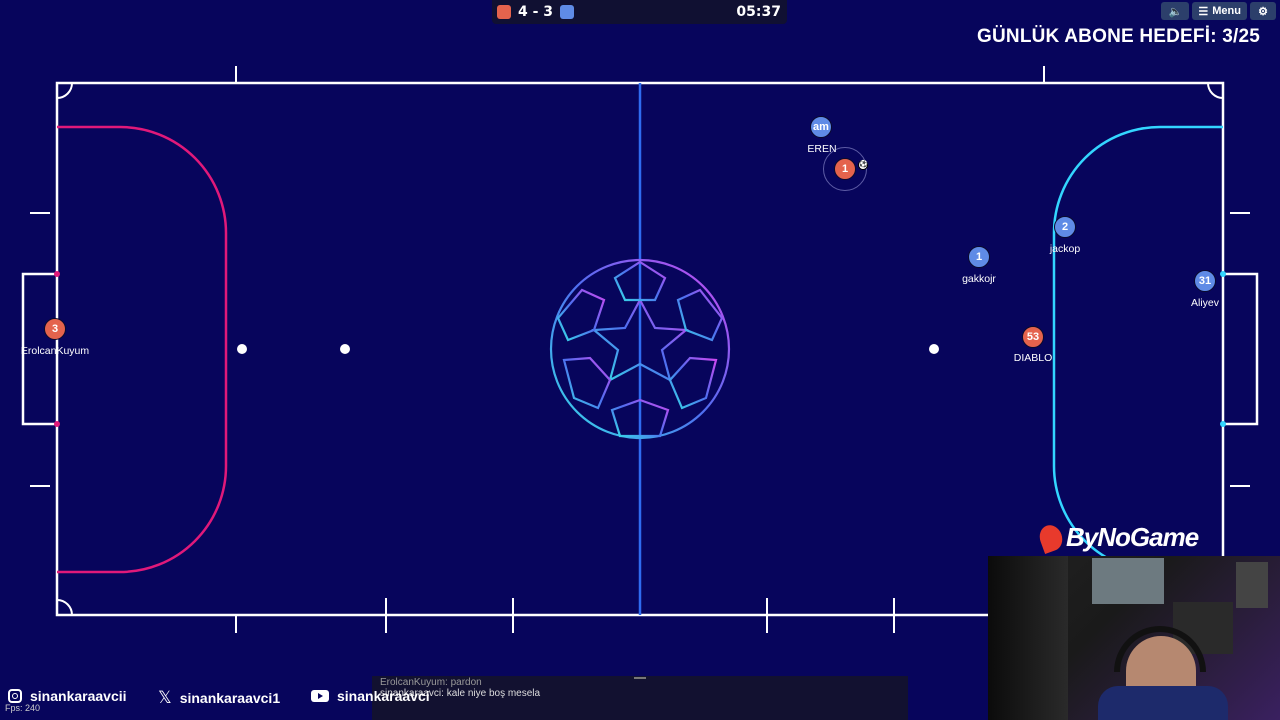 The height and width of the screenshot is (720, 1280). I want to click on feather-icon, so click(1051, 537).